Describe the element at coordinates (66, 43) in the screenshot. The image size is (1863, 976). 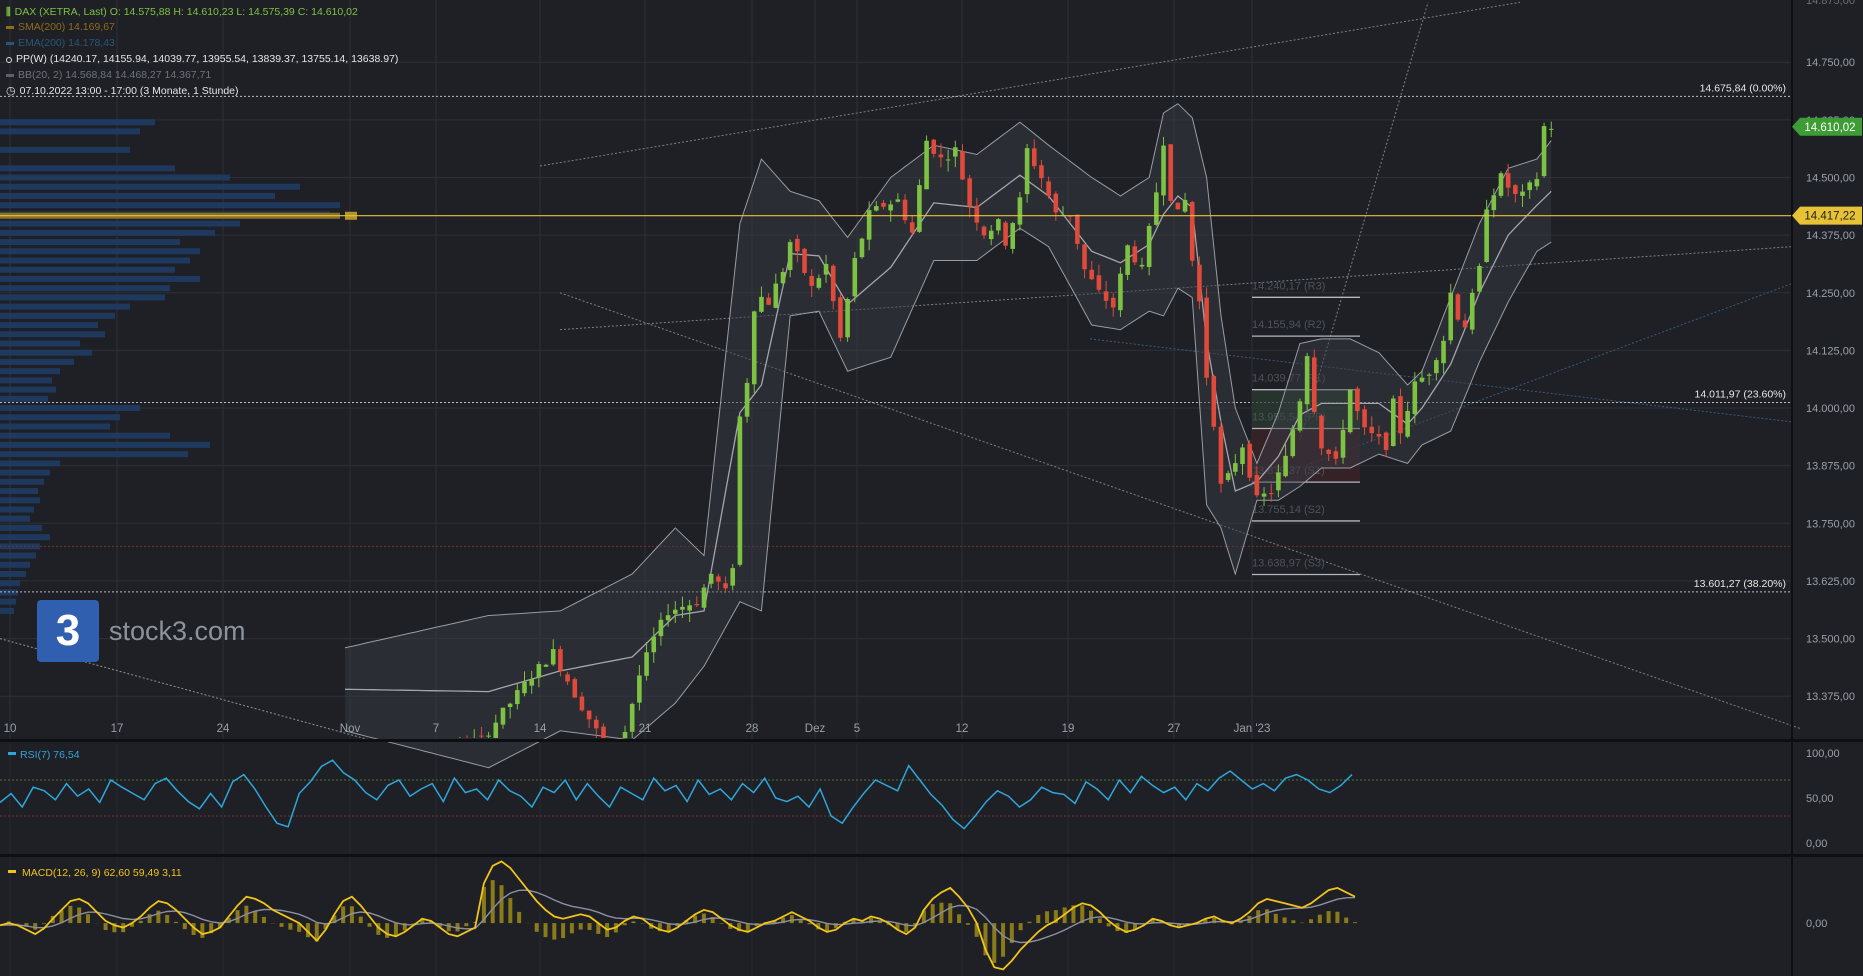
I see `ema-label: EMA(200) 14.178,43` at that location.